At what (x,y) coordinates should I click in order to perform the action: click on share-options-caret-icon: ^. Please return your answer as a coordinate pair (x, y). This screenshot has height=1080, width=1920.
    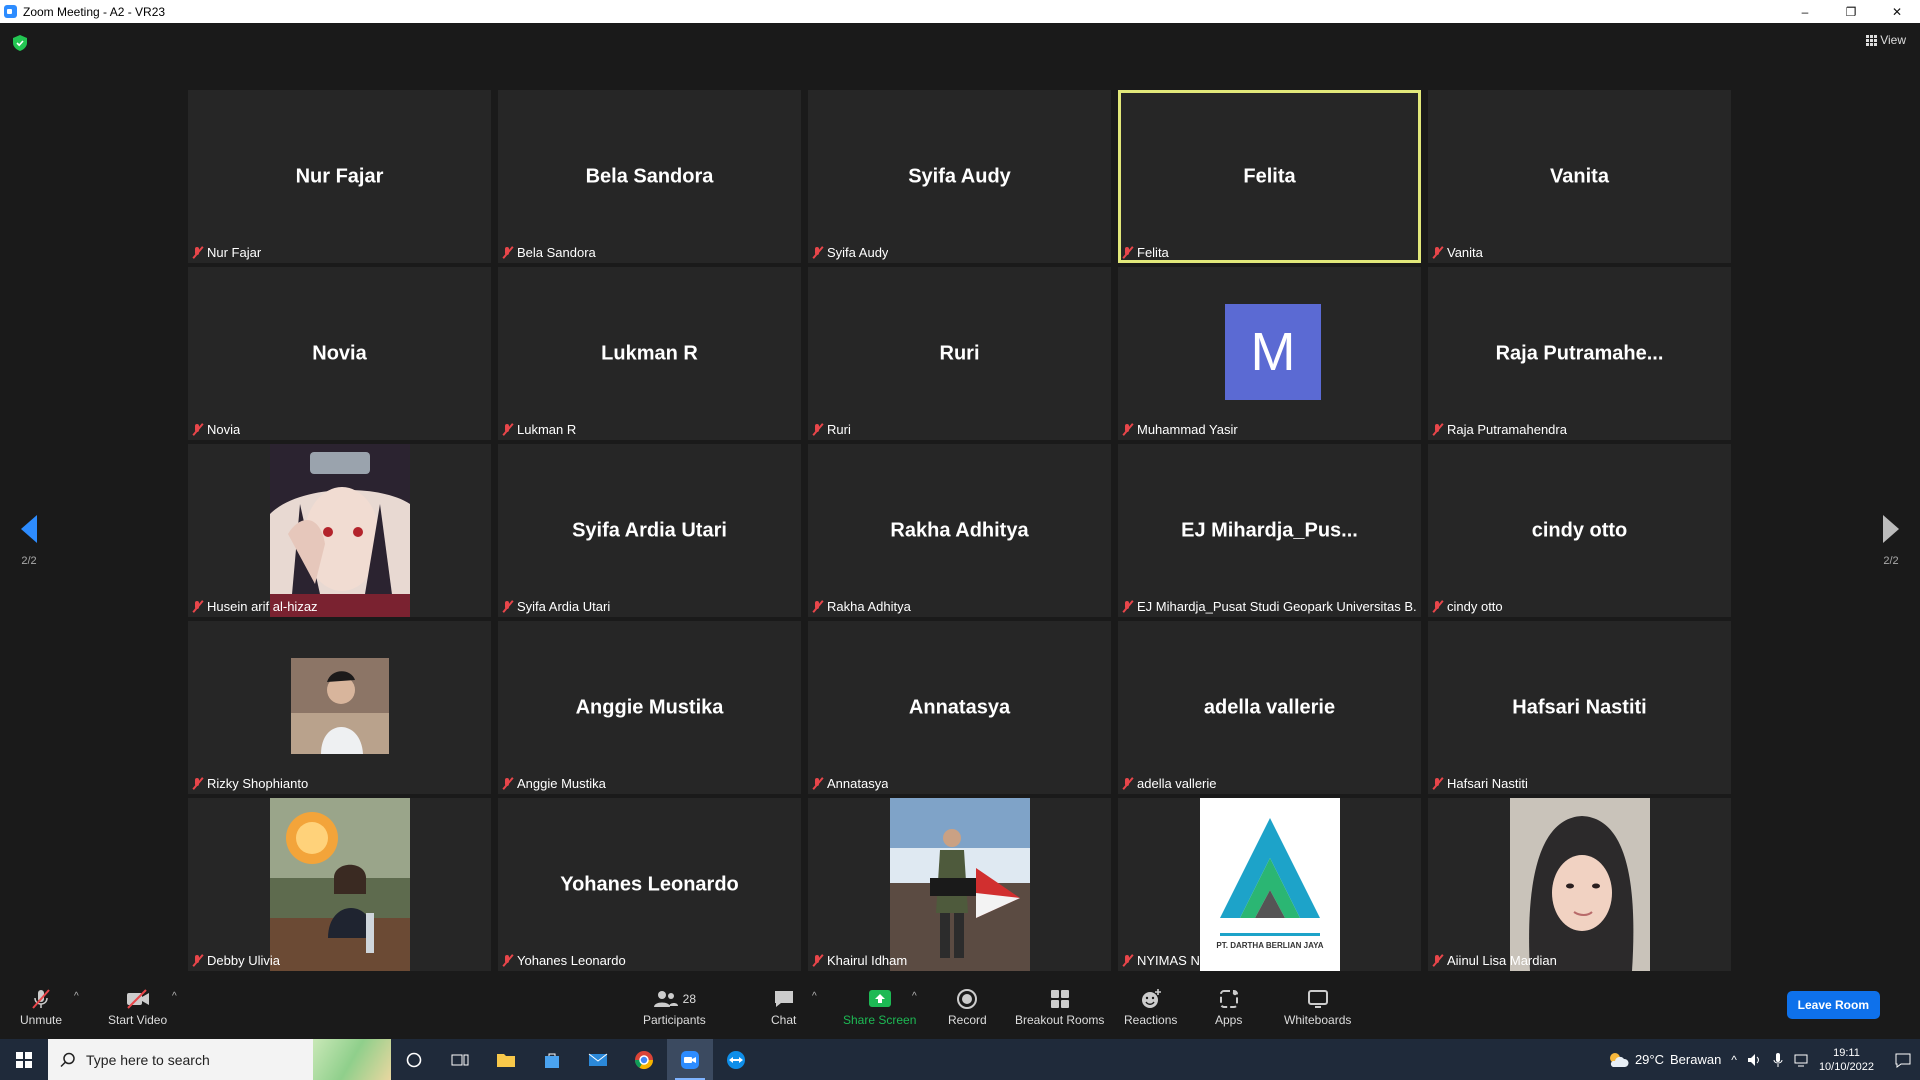
    Looking at the image, I should click on (914, 996).